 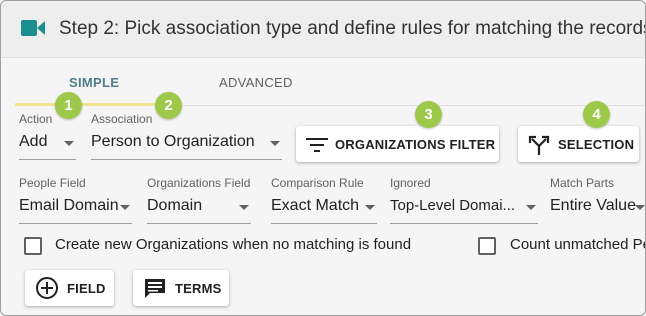 I want to click on organizations-field-select: Domain, so click(x=199, y=209).